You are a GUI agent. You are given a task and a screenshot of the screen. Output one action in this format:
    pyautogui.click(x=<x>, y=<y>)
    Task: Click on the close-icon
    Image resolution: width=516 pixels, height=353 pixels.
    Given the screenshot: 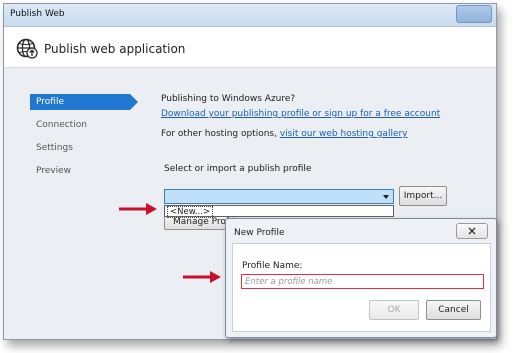 What is the action you would take?
    pyautogui.click(x=472, y=231)
    